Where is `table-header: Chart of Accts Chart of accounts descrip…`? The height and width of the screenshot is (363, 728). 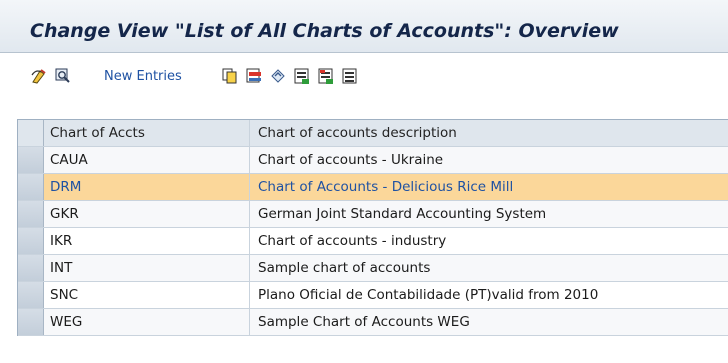
table-header: Chart of Accts Chart of accounts descrip… is located at coordinates (373, 133).